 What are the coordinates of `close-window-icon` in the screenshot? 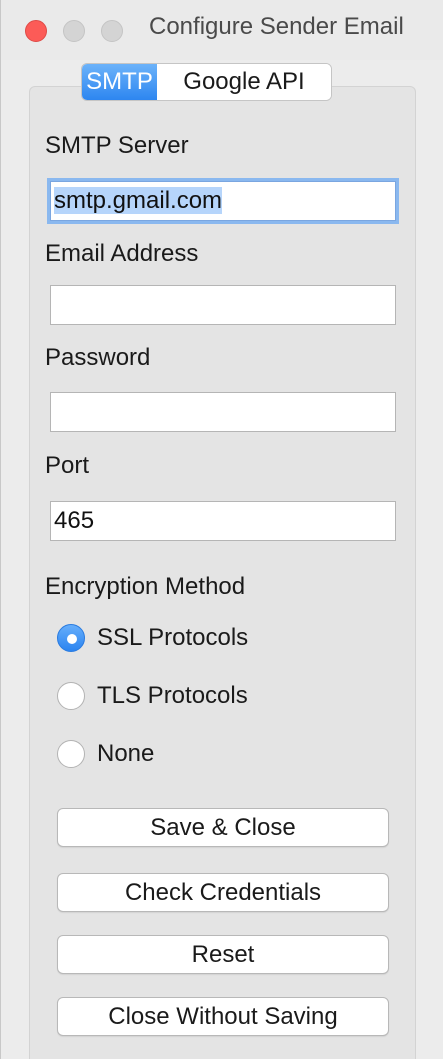 It's located at (36, 31).